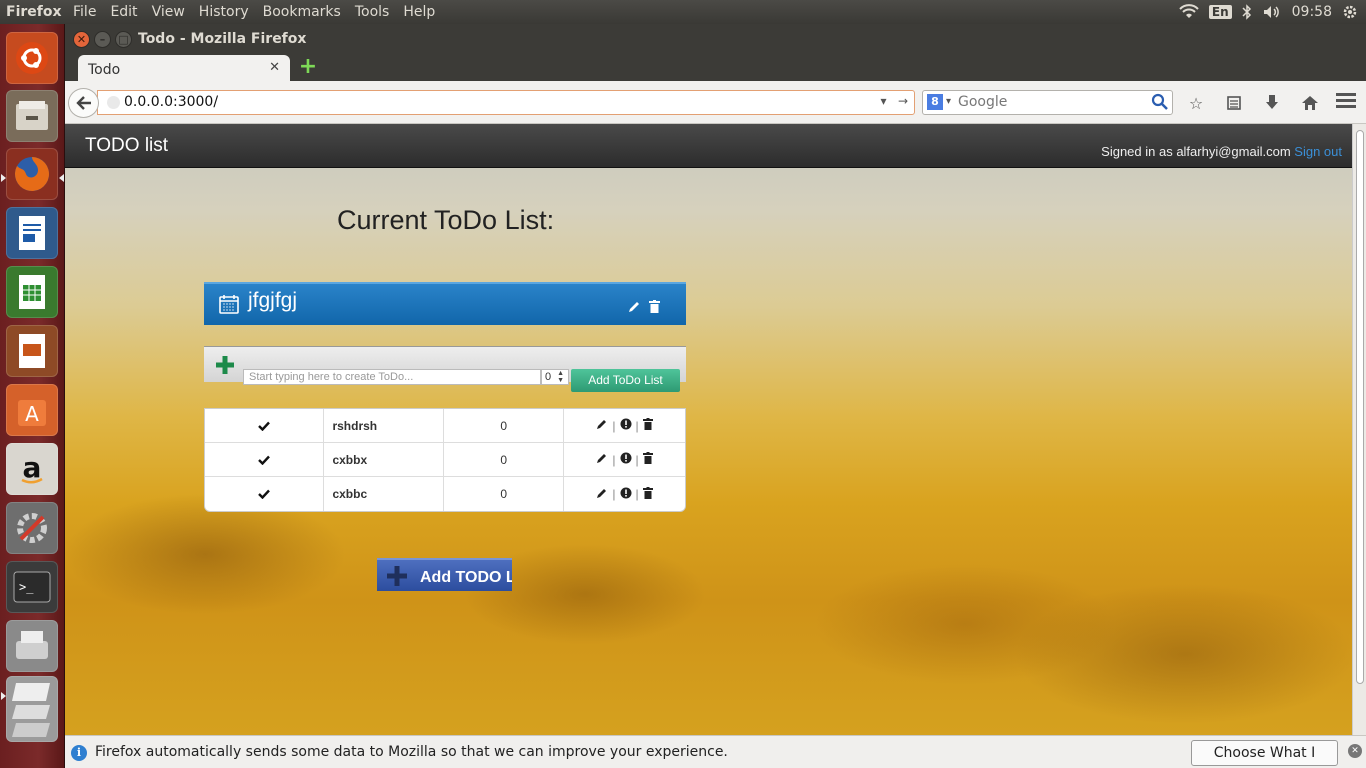  What do you see at coordinates (81, 39) in the screenshot?
I see `close-window-icon: ✕` at bounding box center [81, 39].